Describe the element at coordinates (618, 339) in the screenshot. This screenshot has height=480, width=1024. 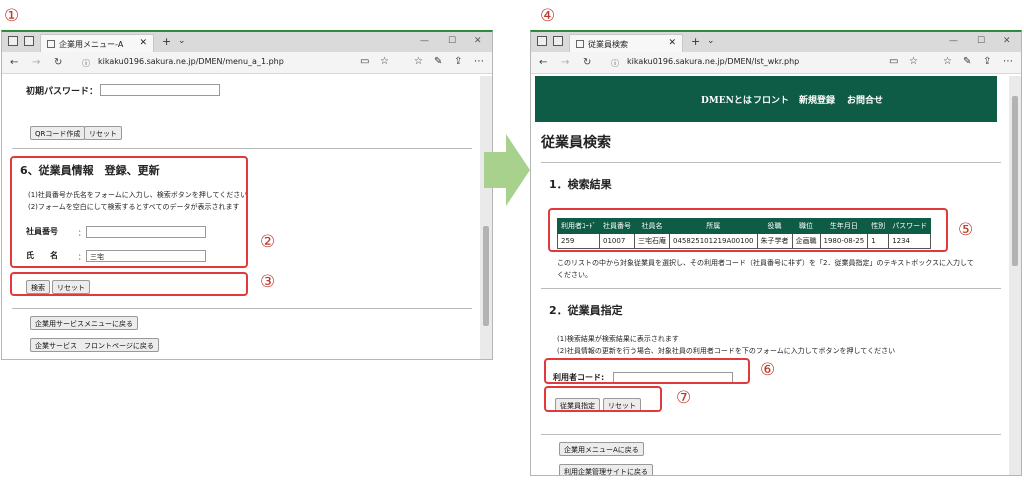
I see `instruction-1: (1)検索結果が検索結果に表示されます` at that location.